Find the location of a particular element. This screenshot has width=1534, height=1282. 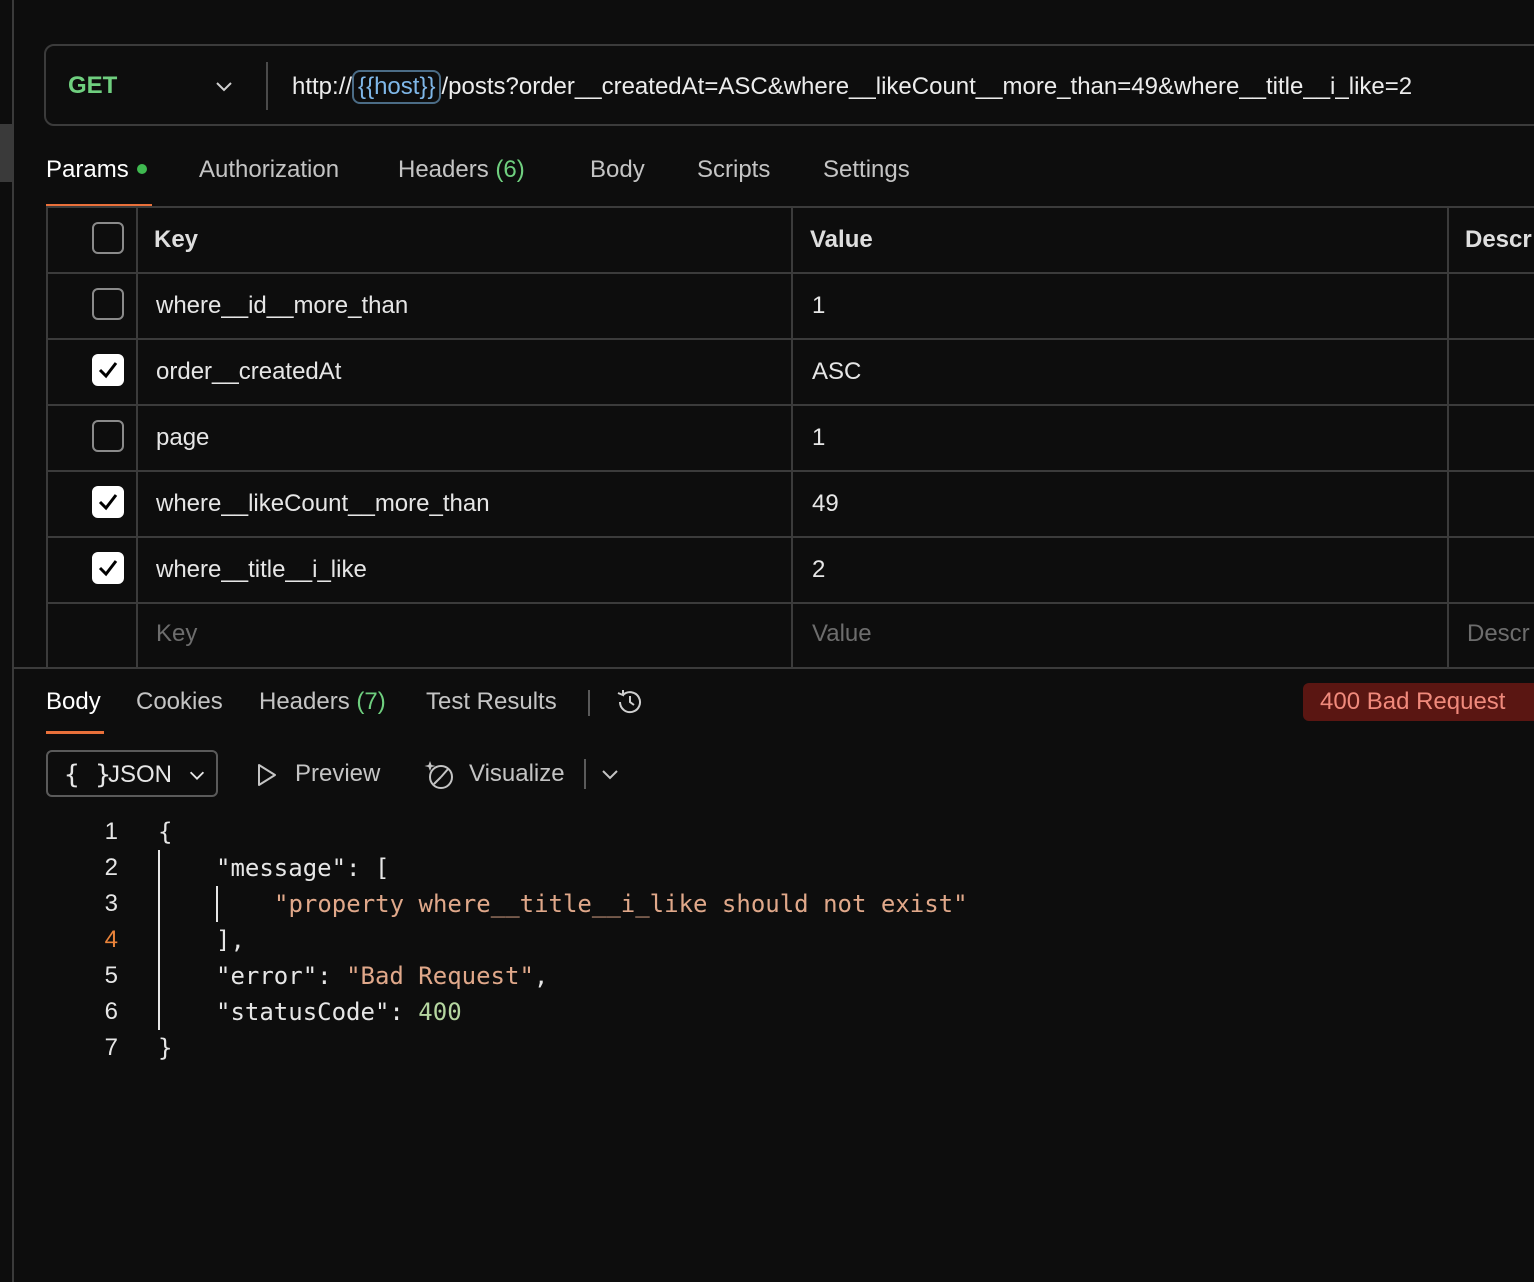

current-line-number: 4 is located at coordinates (111, 939).